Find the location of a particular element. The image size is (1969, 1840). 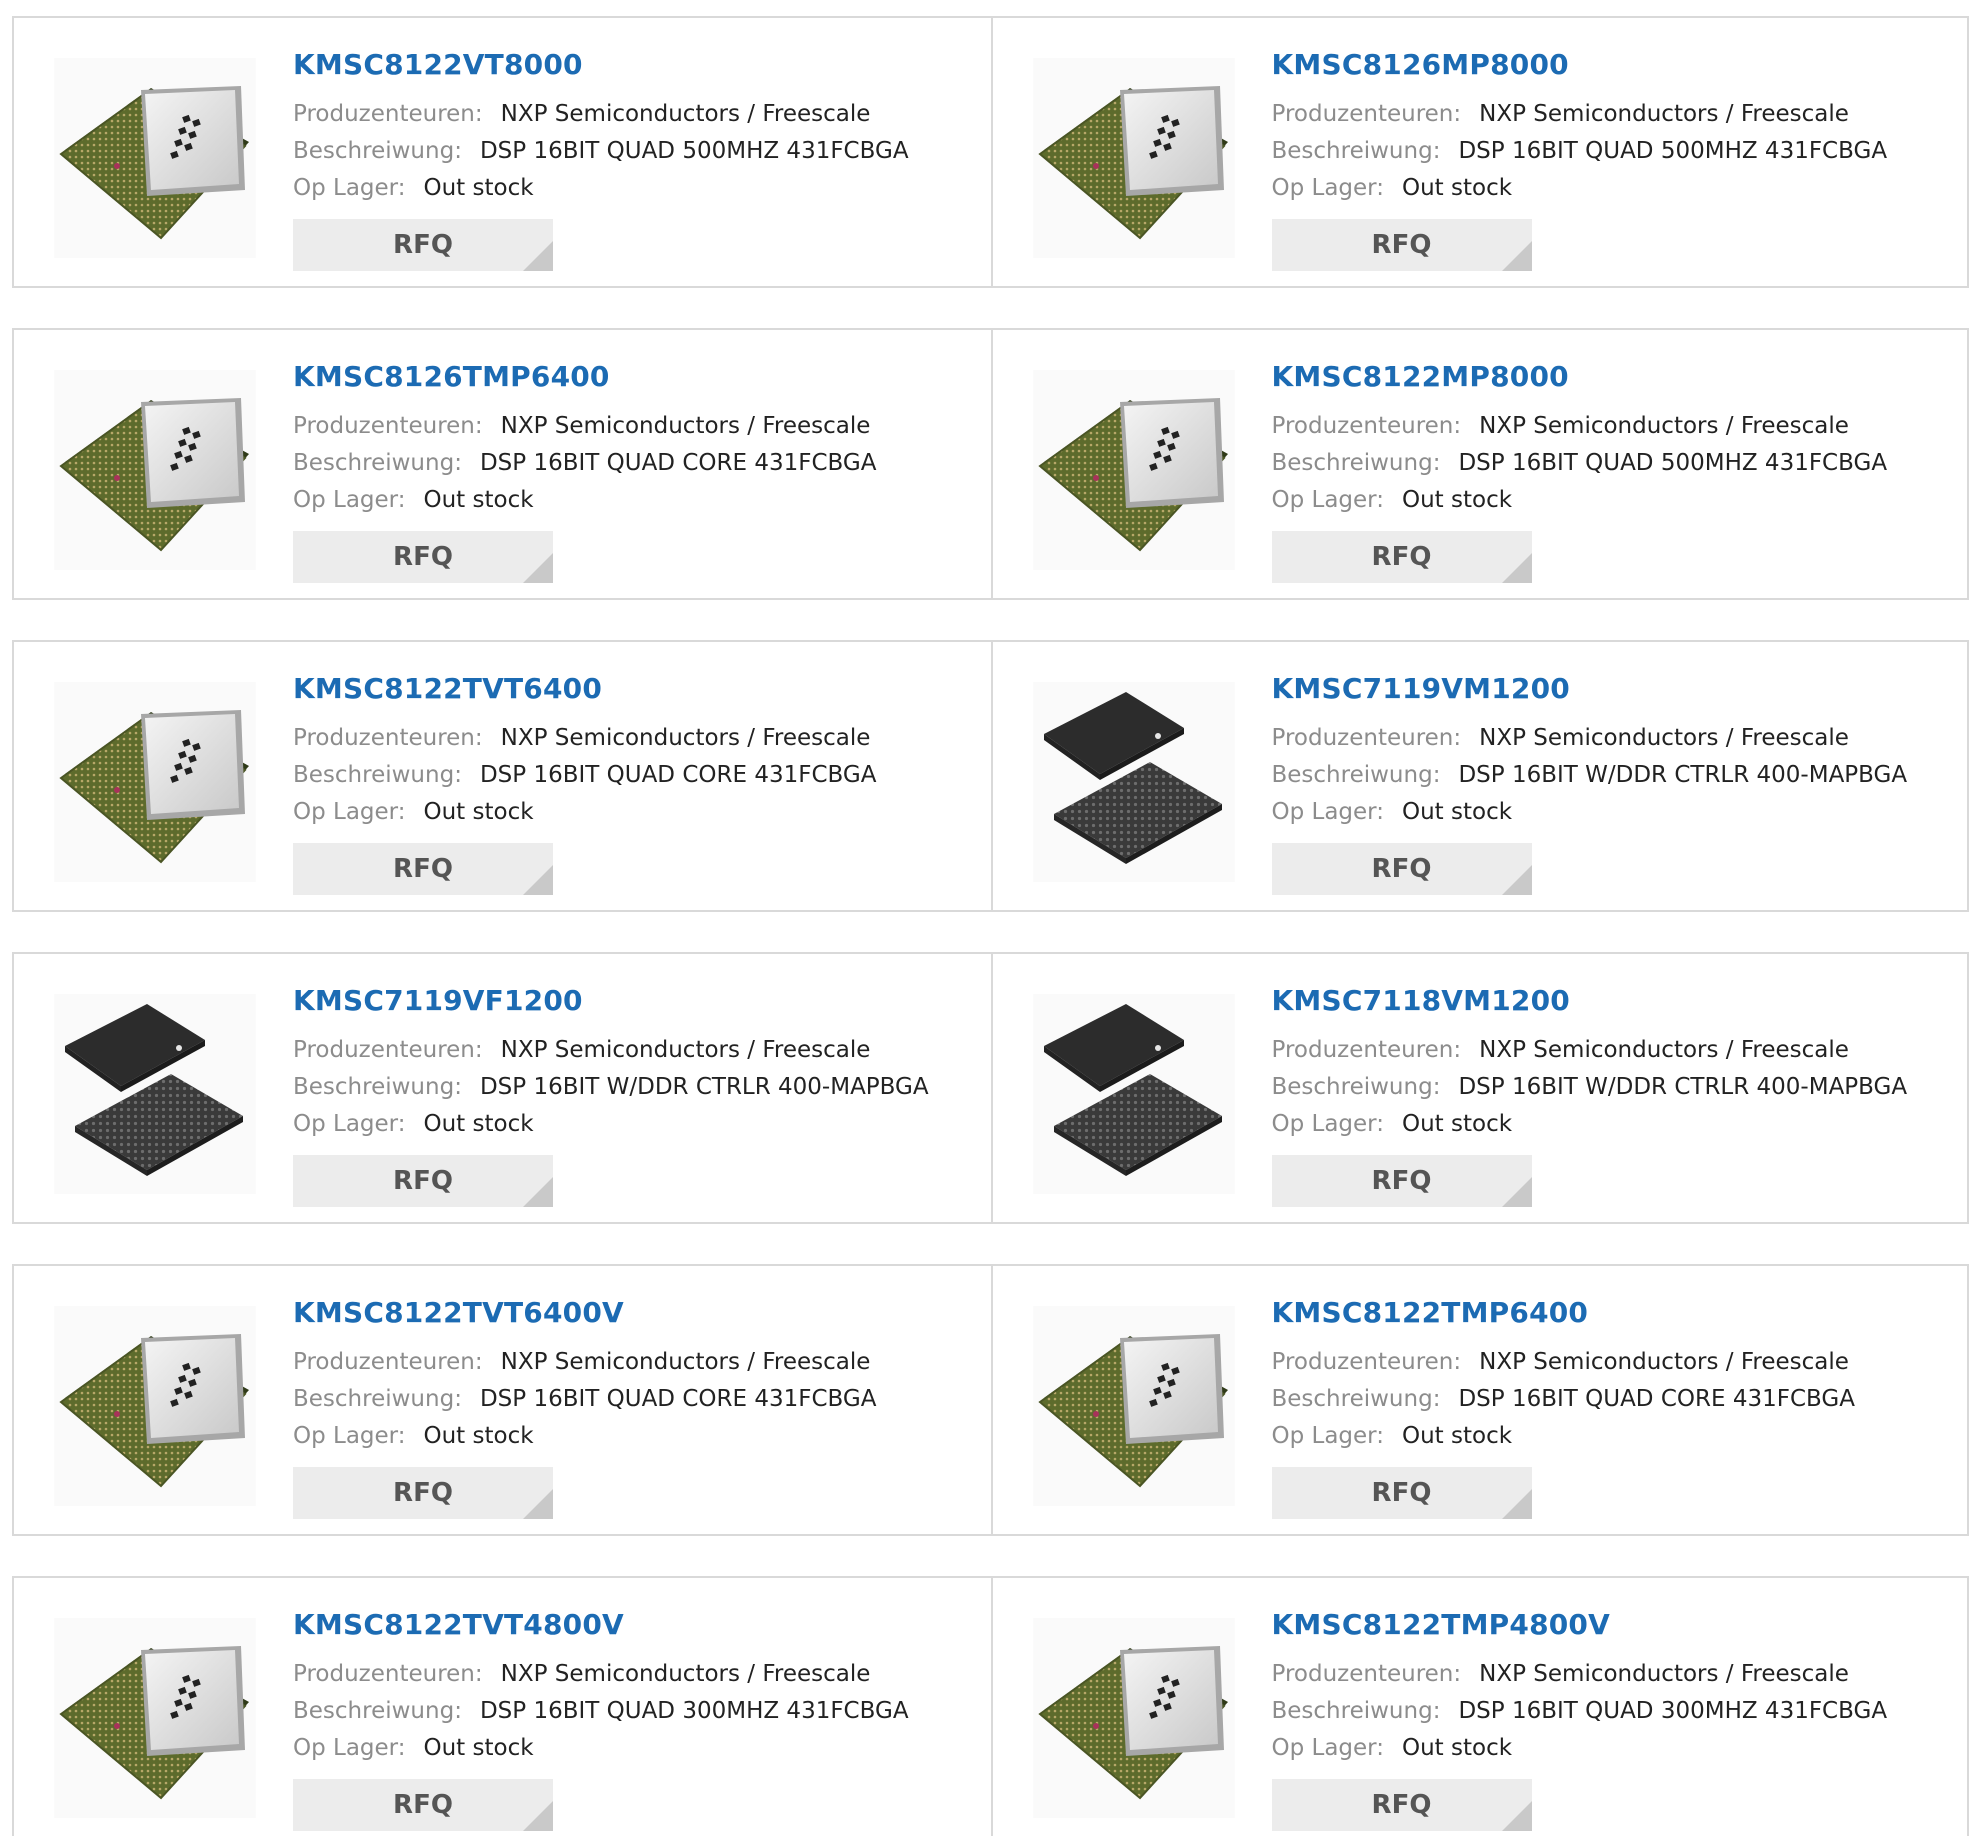

product-part-number-link: KMSC8122TVT6400V is located at coordinates (458, 1312).